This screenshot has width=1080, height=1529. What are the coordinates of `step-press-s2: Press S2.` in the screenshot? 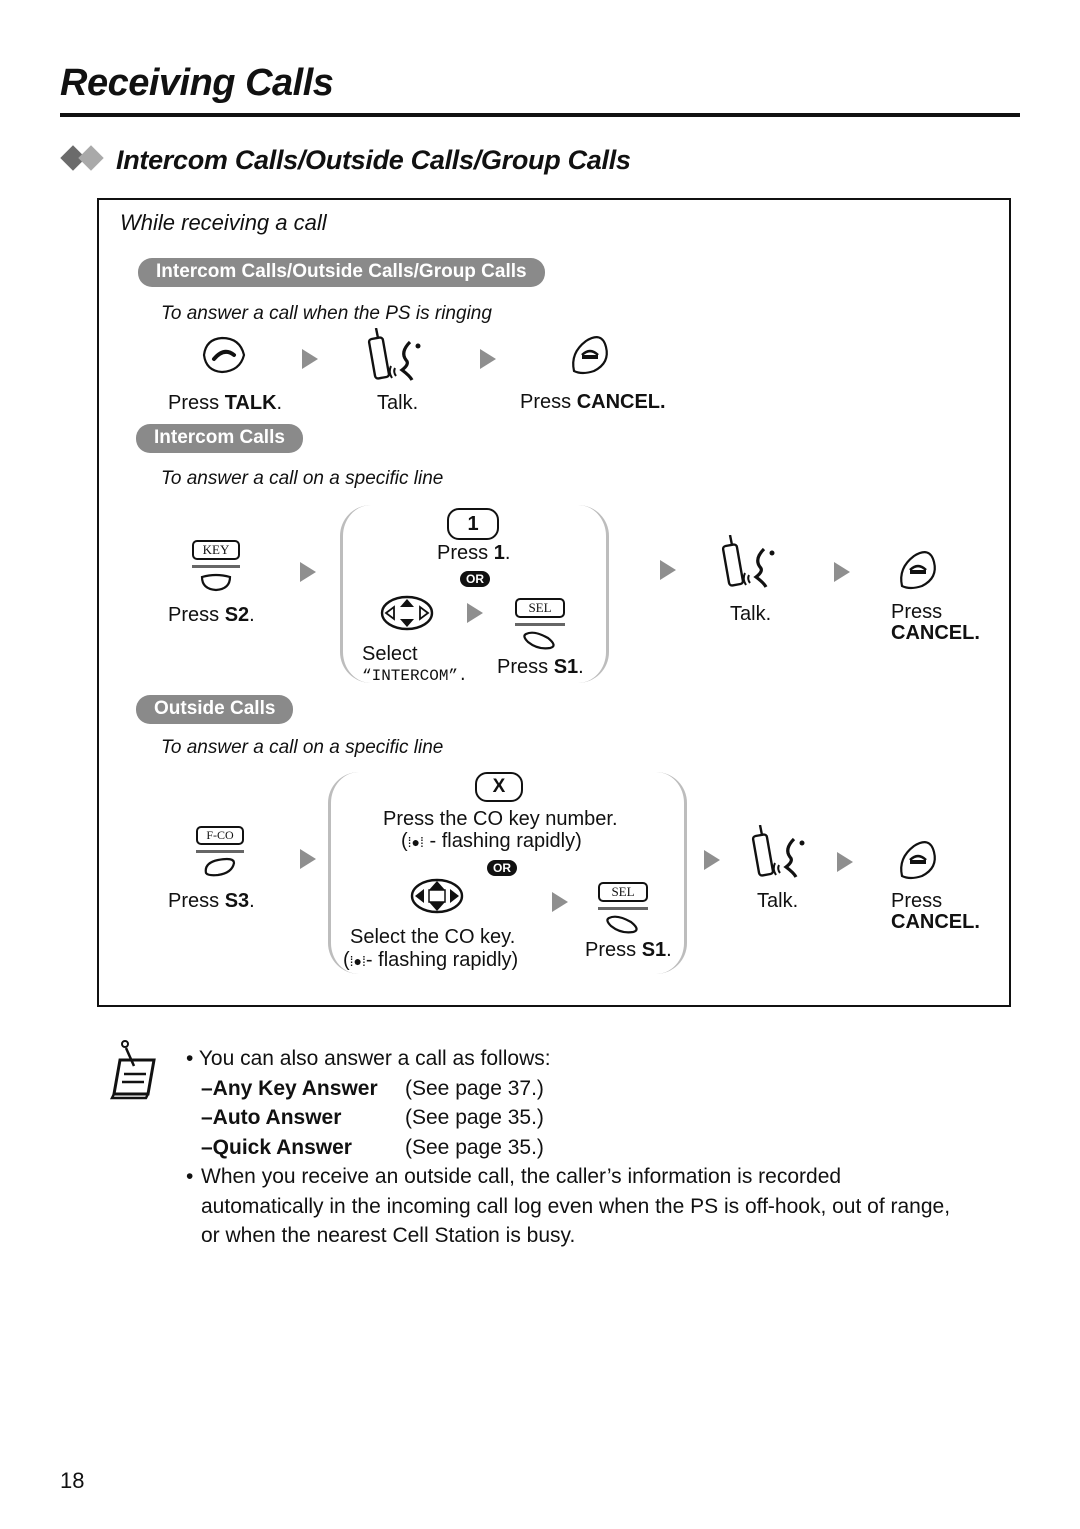 It's located at (211, 615).